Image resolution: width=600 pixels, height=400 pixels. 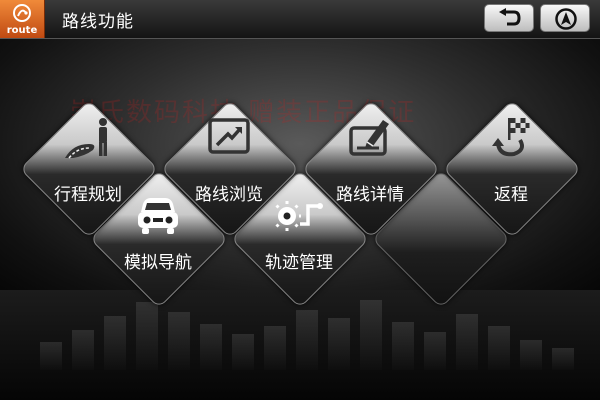 What do you see at coordinates (511, 195) in the screenshot?
I see `return-trip-label: 返程` at bounding box center [511, 195].